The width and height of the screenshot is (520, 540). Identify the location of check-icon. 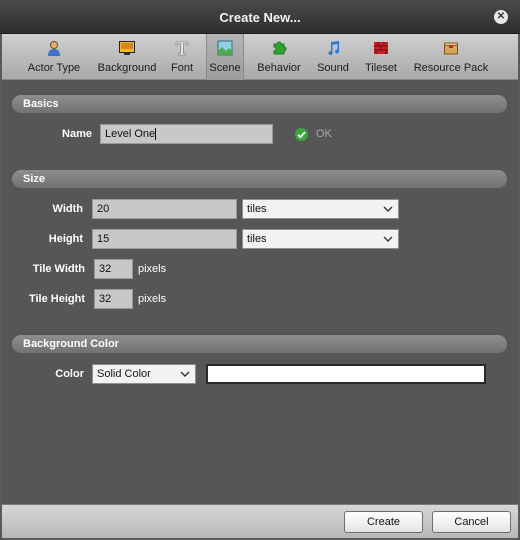
(301, 134).